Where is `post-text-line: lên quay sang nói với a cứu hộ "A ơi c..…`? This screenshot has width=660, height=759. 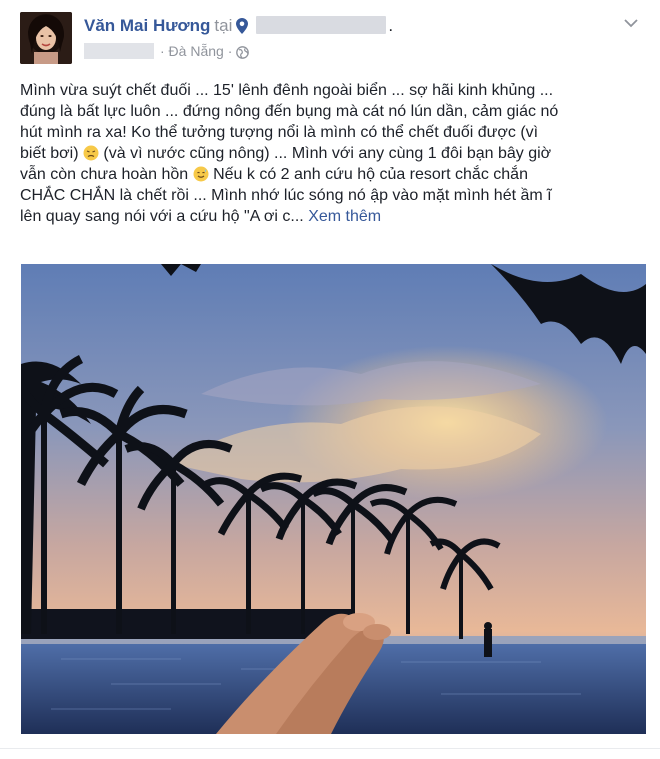
post-text-line: lên quay sang nói với a cứu hộ "A ơi c..… is located at coordinates (332, 216).